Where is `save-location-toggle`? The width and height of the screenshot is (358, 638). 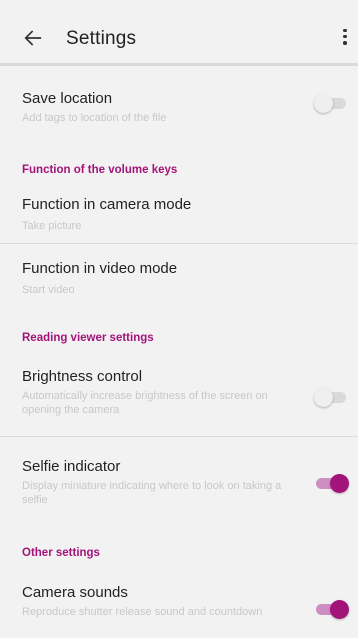
save-location-toggle is located at coordinates (331, 103).